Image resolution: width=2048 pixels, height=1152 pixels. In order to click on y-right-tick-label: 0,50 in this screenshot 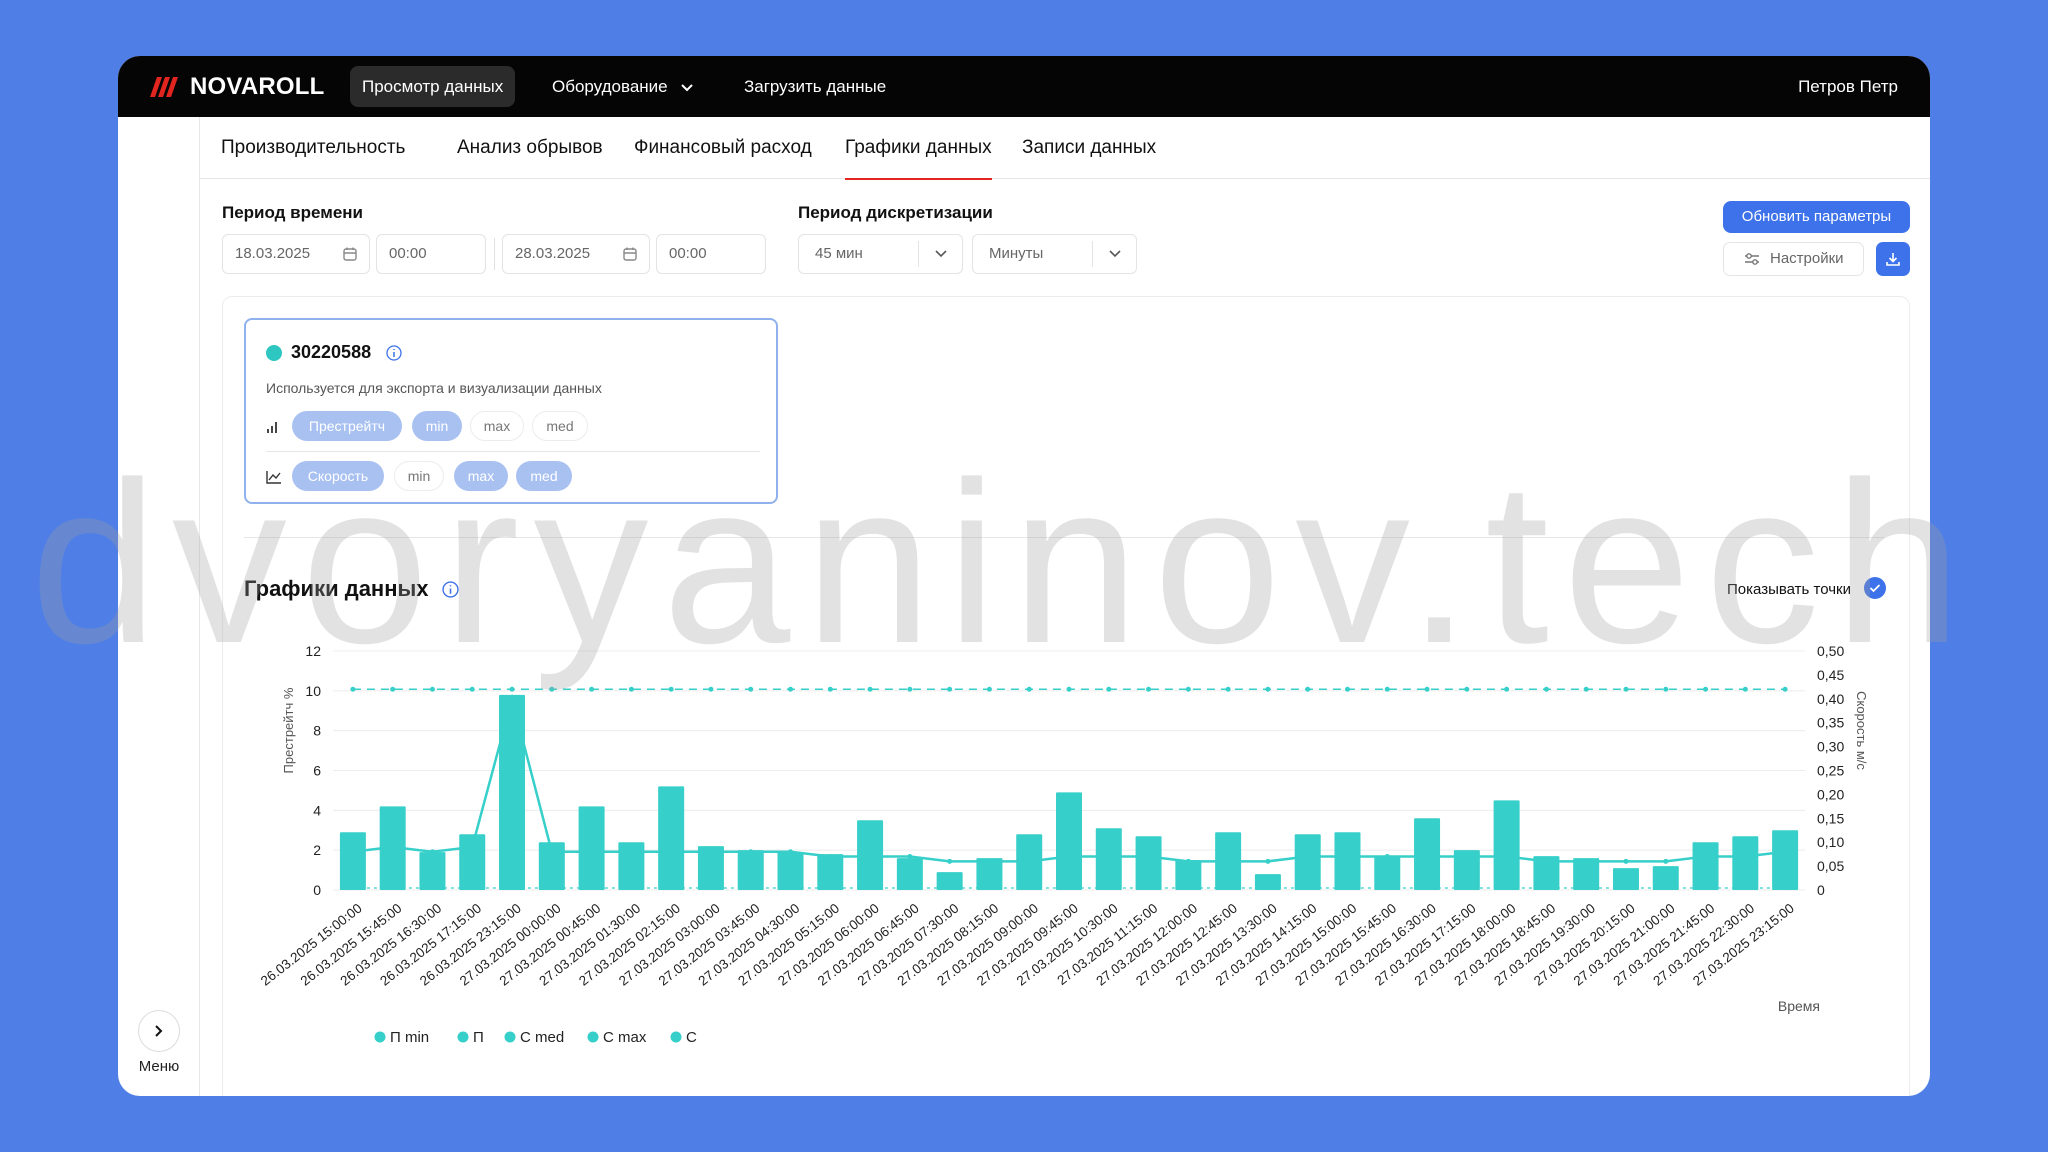, I will do `click(1830, 651)`.